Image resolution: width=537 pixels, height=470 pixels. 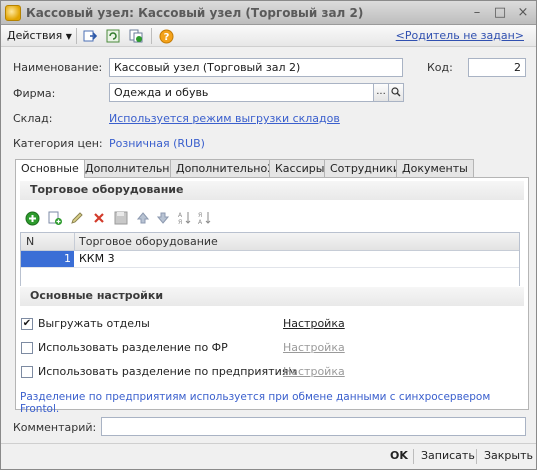 I want to click on save-row-icon, so click(x=121, y=218).